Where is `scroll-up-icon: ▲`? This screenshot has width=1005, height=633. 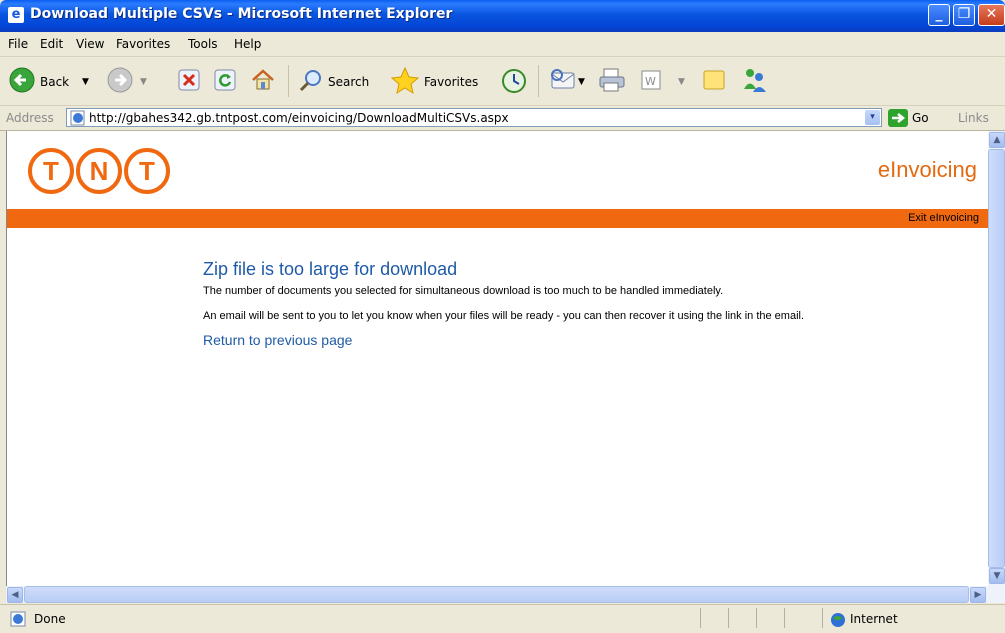 scroll-up-icon: ▲ is located at coordinates (997, 140).